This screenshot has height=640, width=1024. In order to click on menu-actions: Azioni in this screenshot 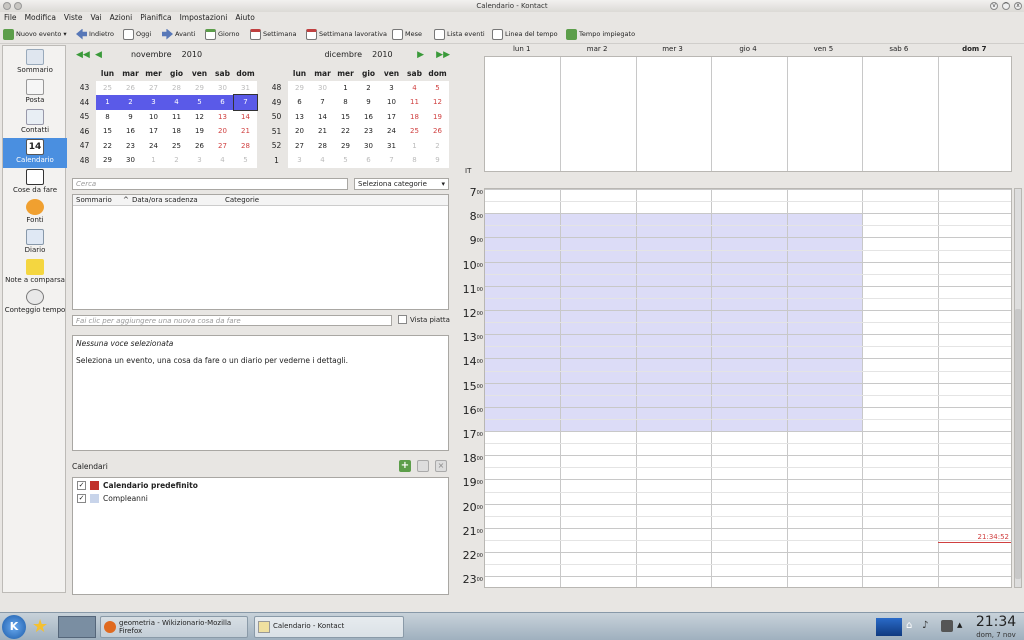, I will do `click(121, 18)`.